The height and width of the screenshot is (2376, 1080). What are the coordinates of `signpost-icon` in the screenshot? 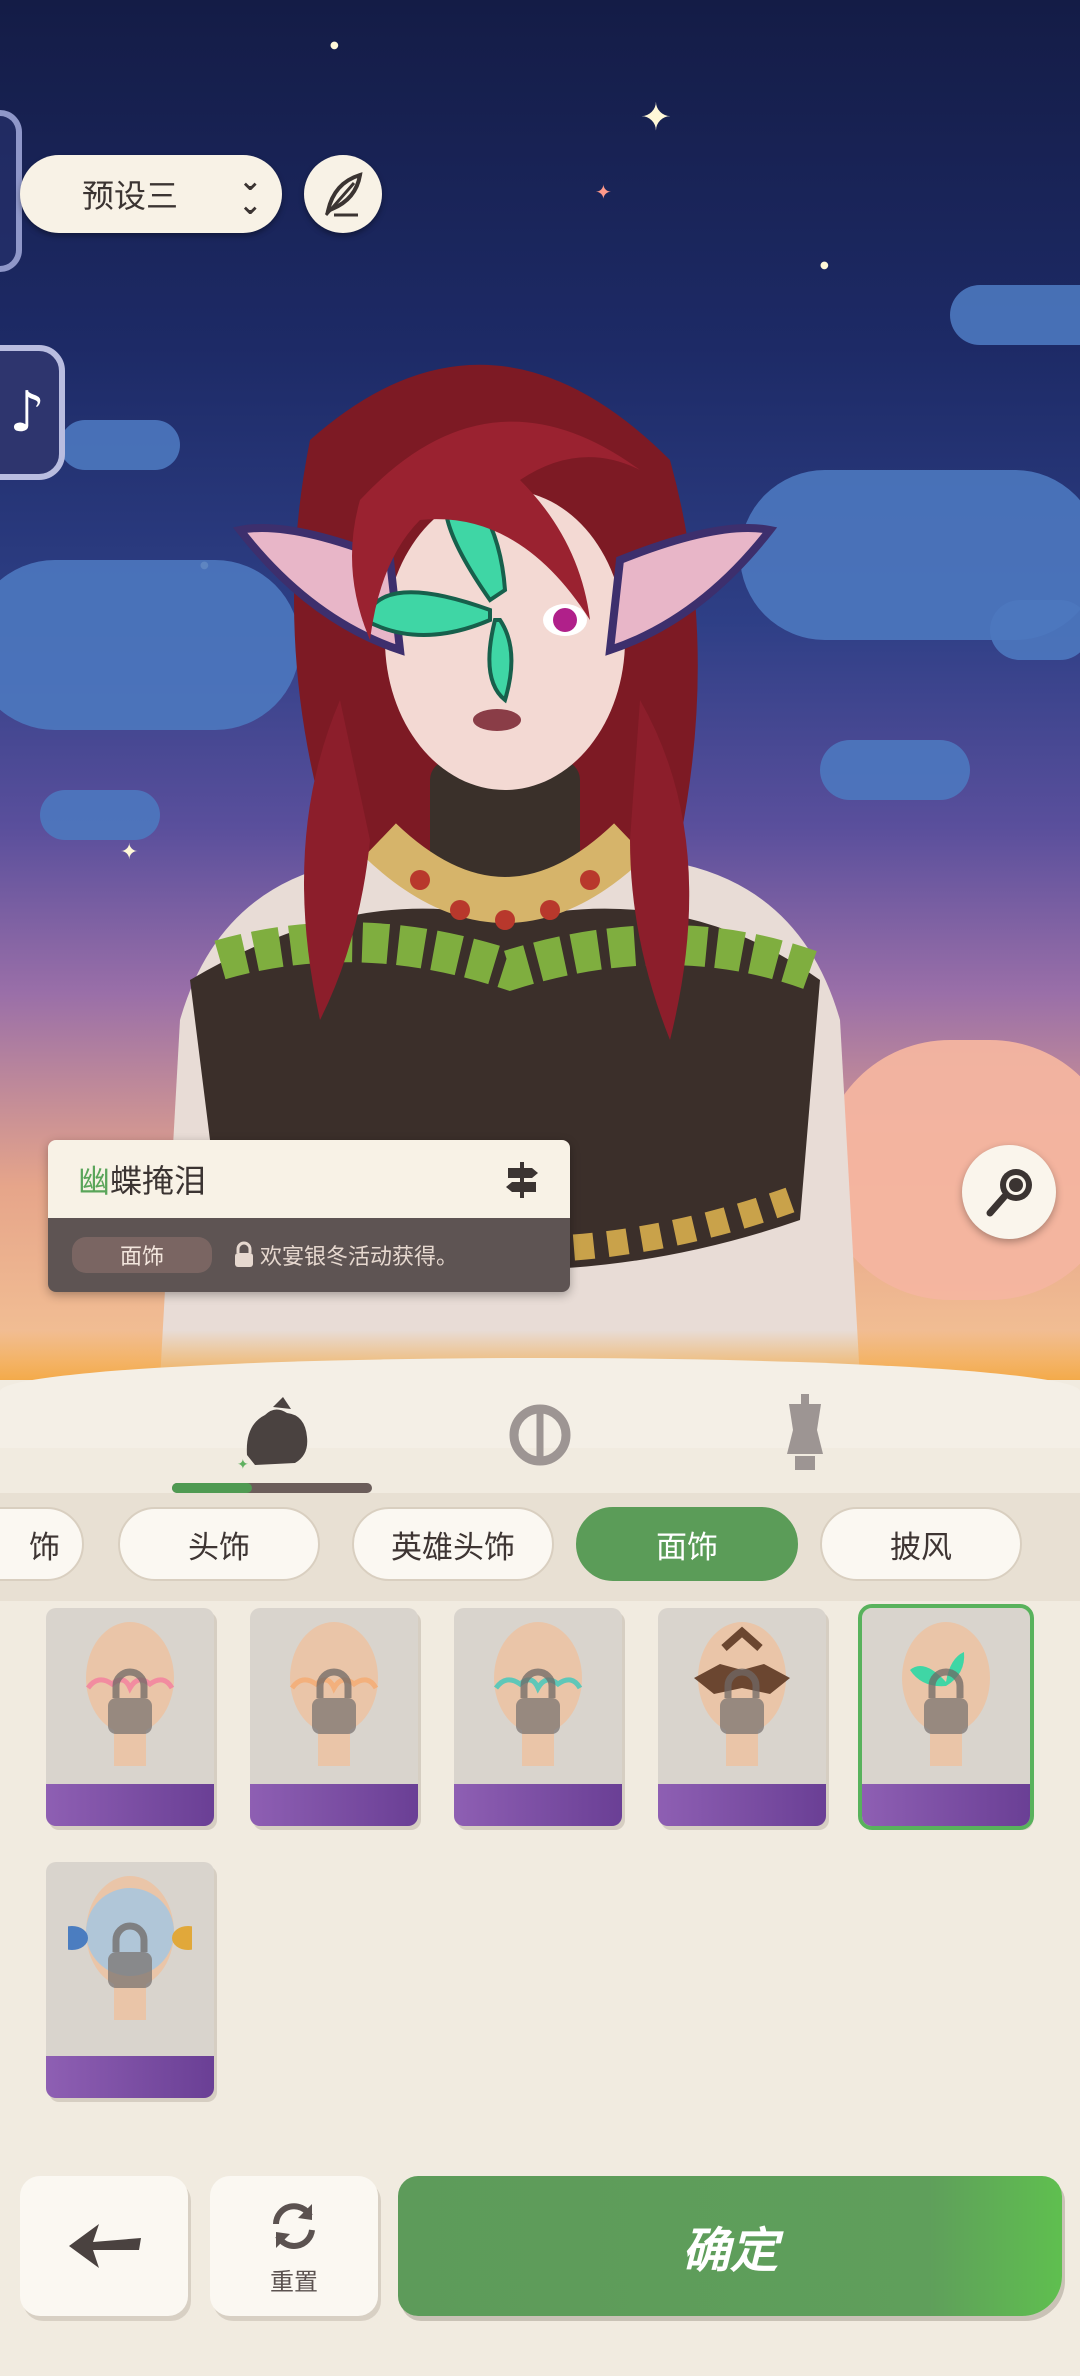 It's located at (522, 1180).